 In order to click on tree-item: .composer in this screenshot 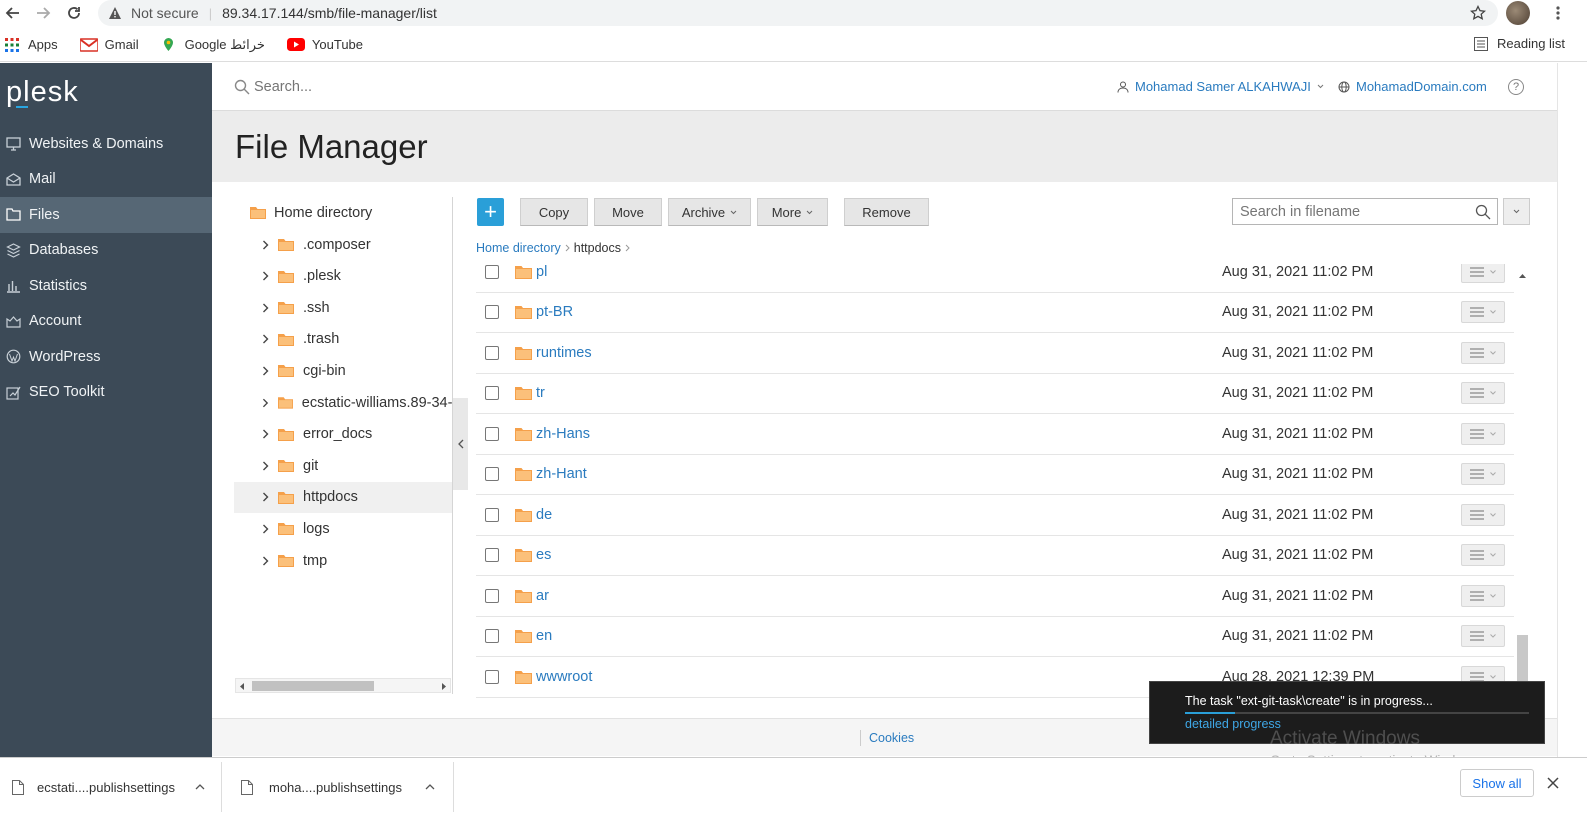, I will do `click(343, 244)`.